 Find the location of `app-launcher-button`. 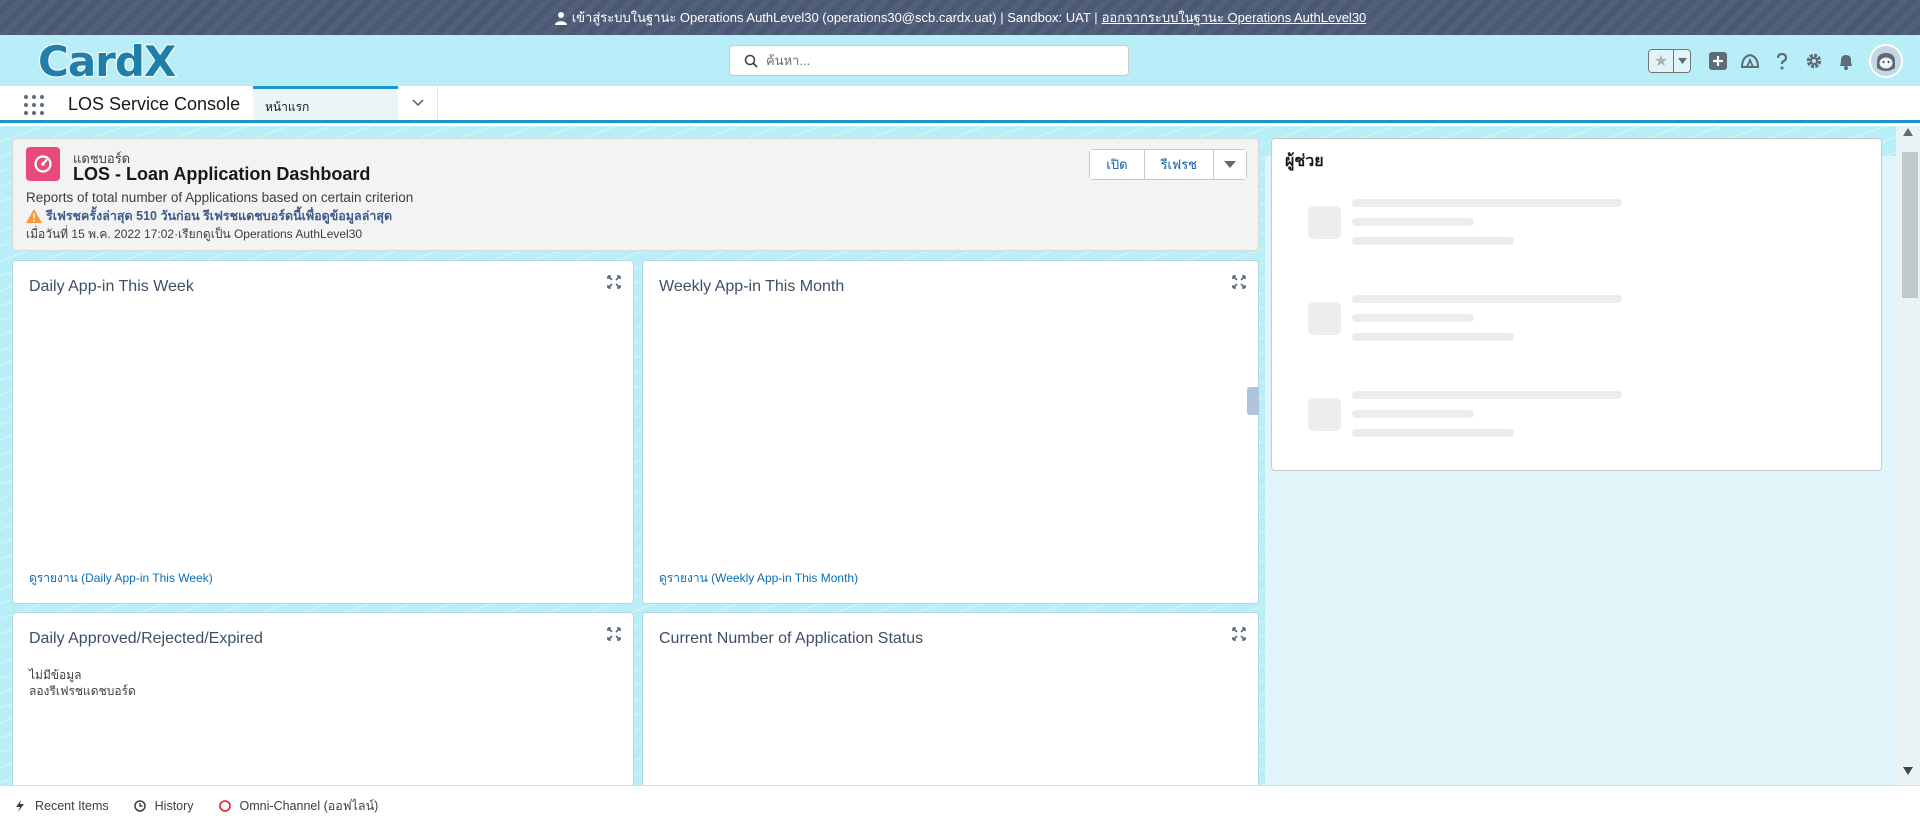

app-launcher-button is located at coordinates (34, 105).